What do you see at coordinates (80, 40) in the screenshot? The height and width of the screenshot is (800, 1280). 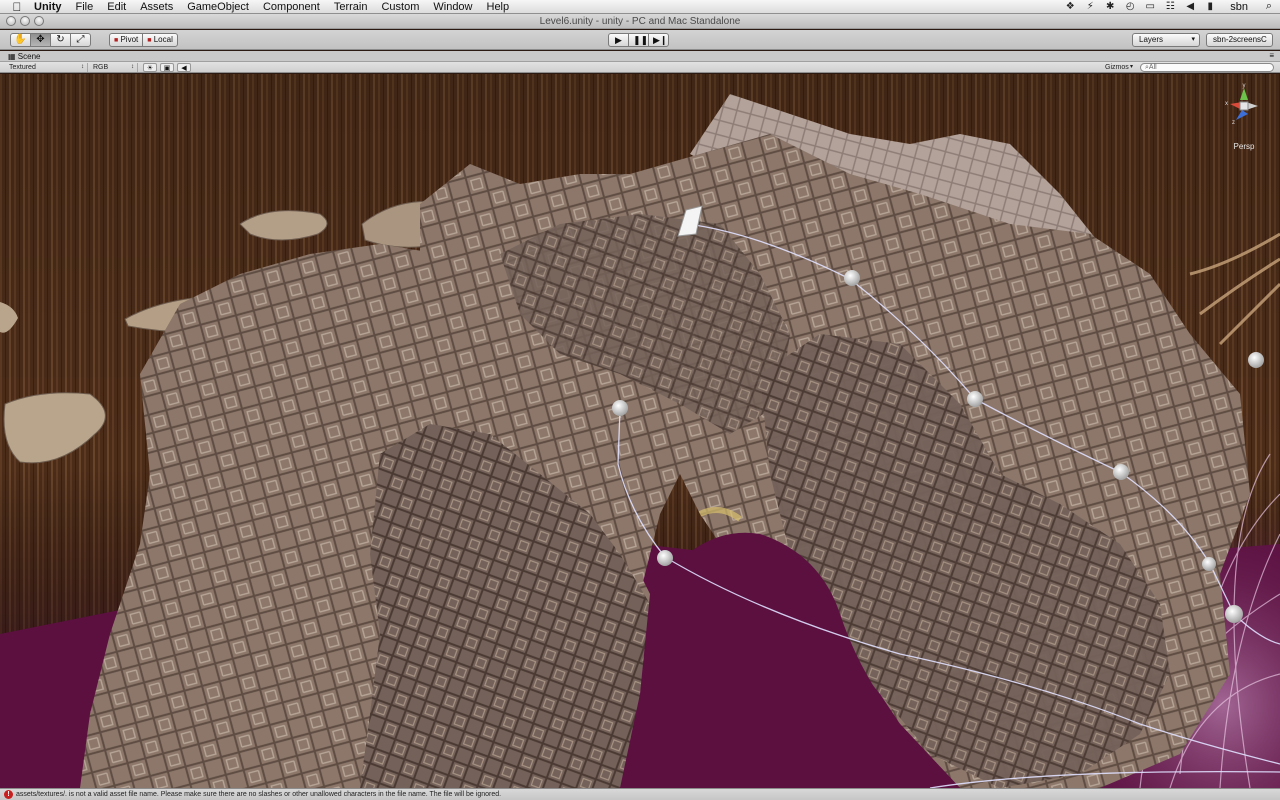 I see `scale-icon: ⤢` at bounding box center [80, 40].